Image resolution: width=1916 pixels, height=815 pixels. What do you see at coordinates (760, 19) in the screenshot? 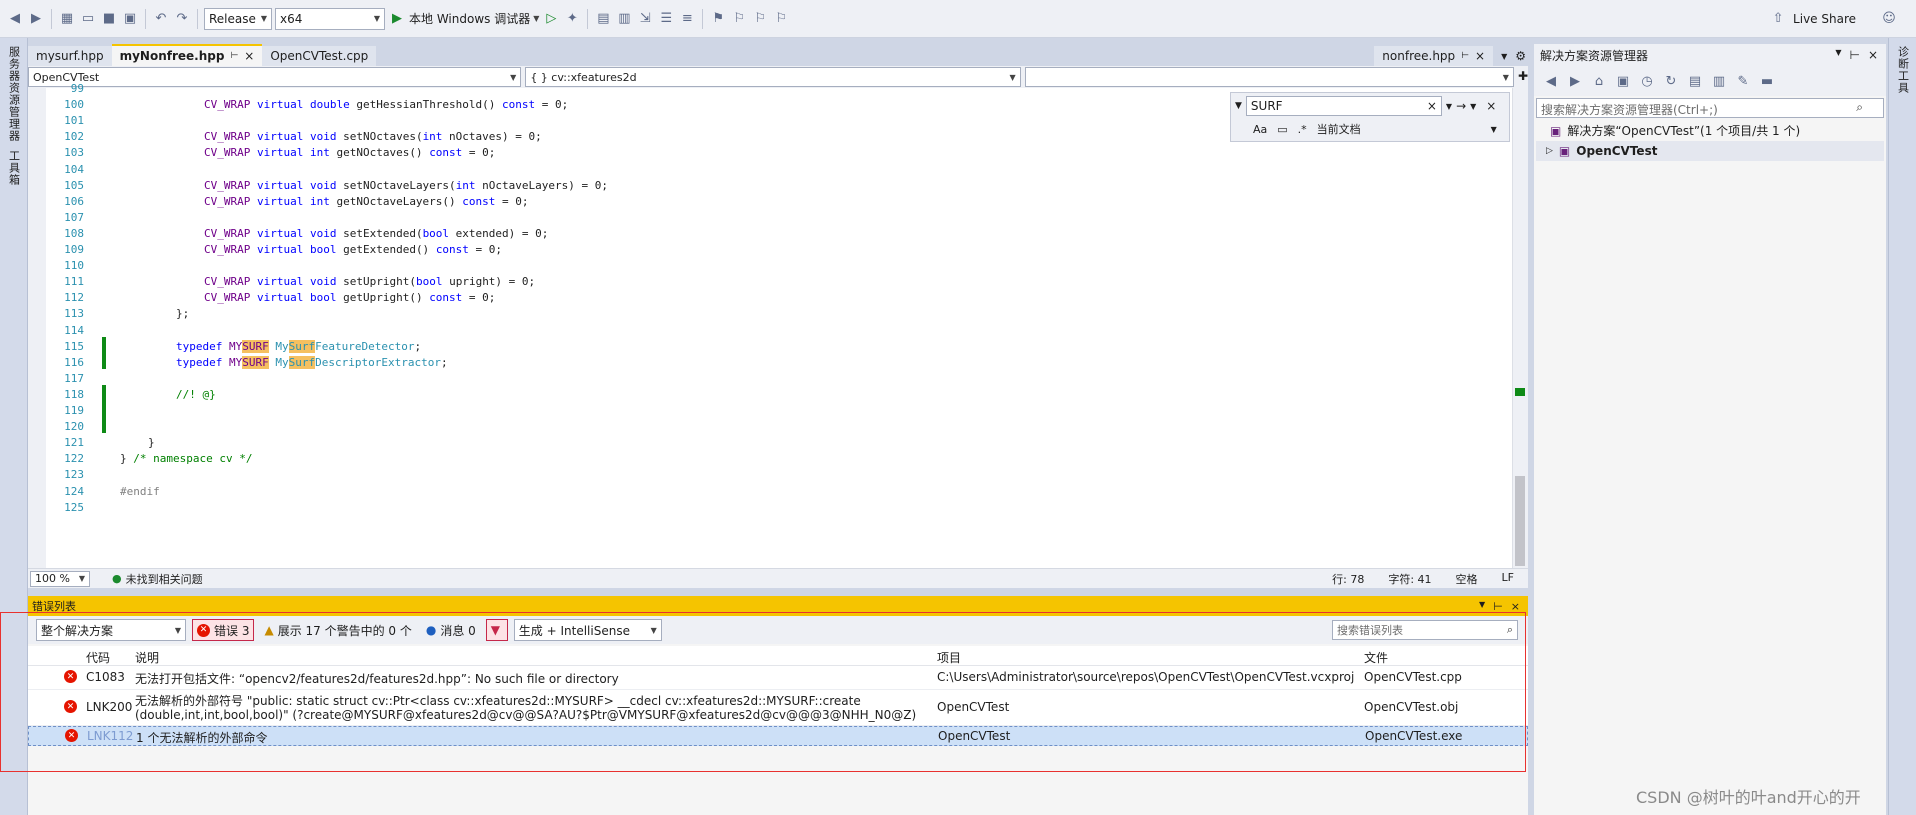
I see `next-bookmark-icon: ⚐` at bounding box center [760, 19].